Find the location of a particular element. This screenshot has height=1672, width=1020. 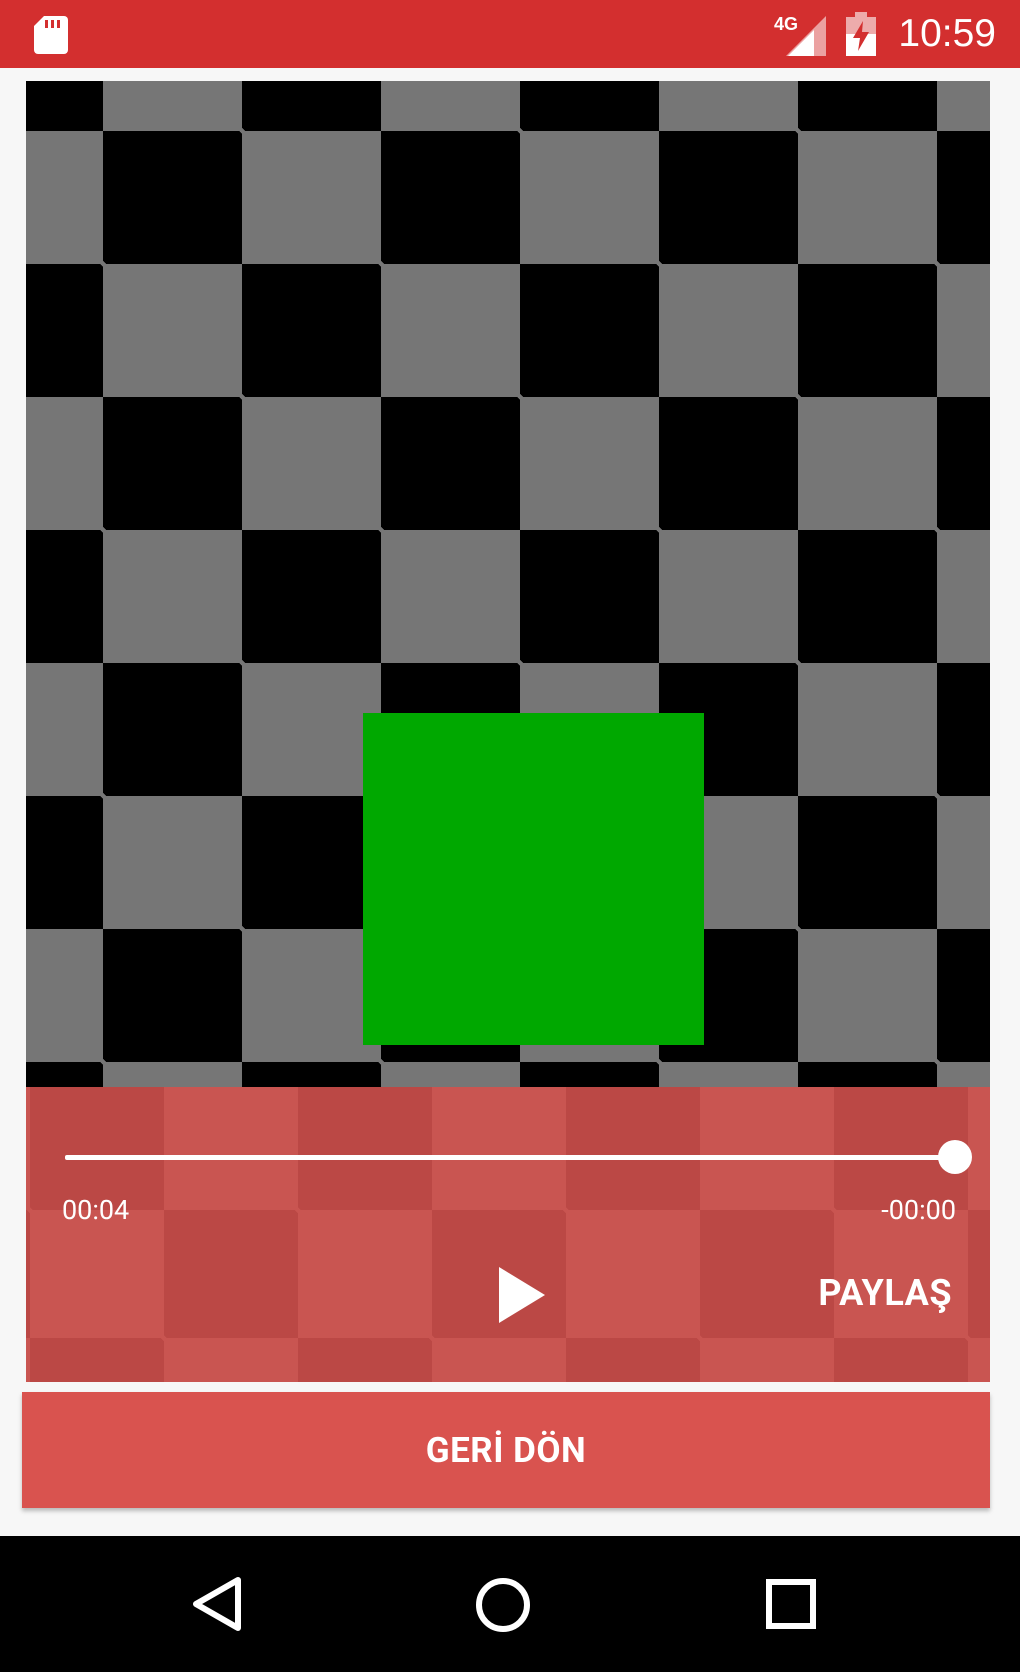

remaining-time: -00:00 is located at coordinates (918, 1210).